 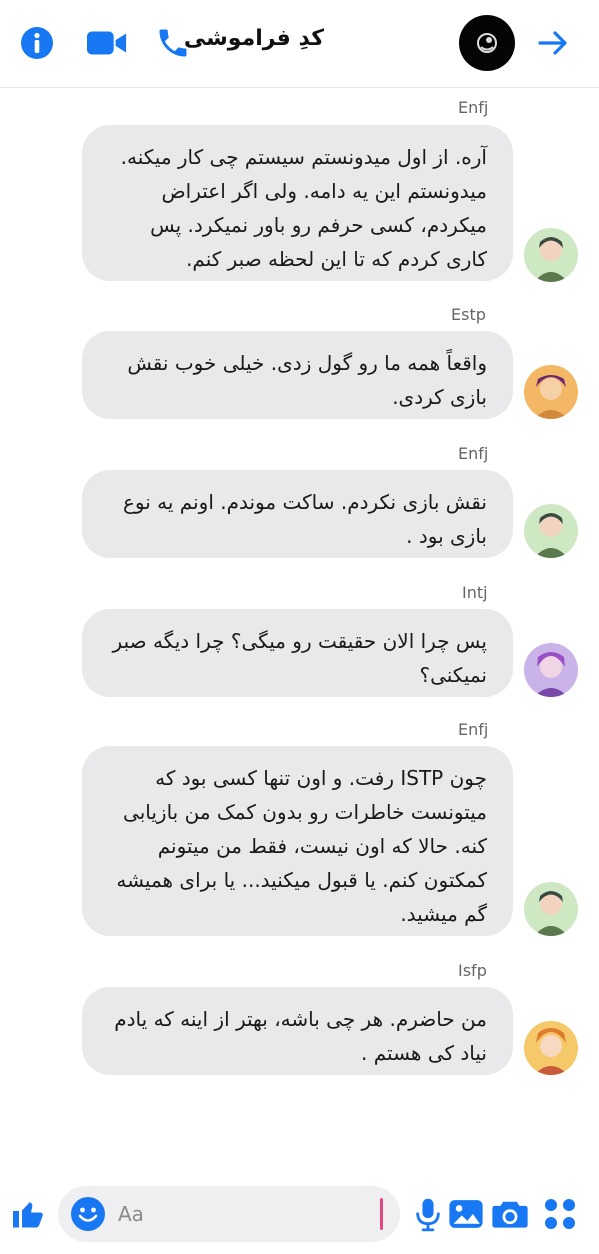 I want to click on group-avatar, so click(x=487, y=43).